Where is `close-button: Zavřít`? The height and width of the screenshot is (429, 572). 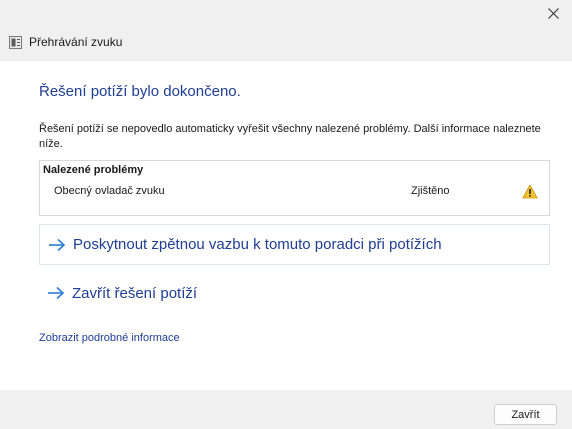 close-button: Zavřít is located at coordinates (525, 414).